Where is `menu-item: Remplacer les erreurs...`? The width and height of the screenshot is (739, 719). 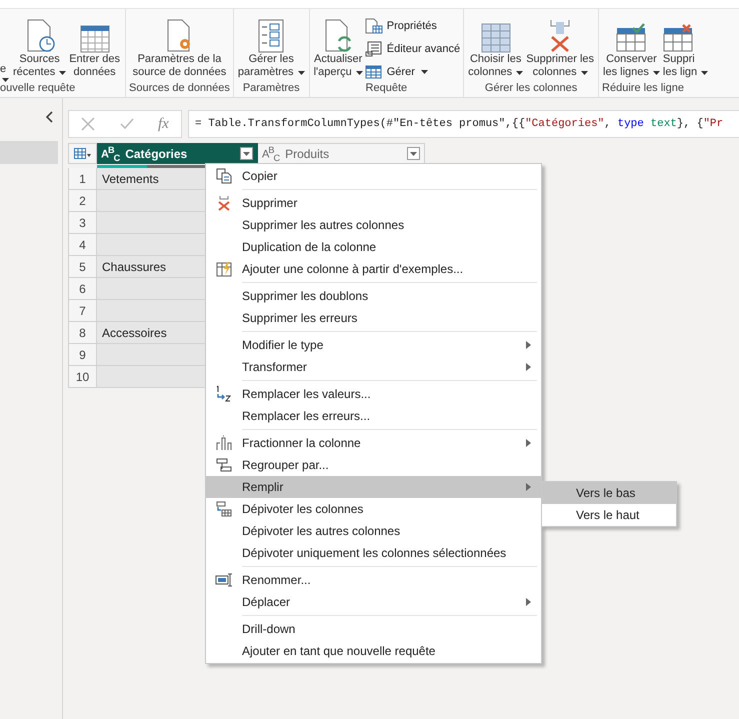 menu-item: Remplacer les erreurs... is located at coordinates (373, 416).